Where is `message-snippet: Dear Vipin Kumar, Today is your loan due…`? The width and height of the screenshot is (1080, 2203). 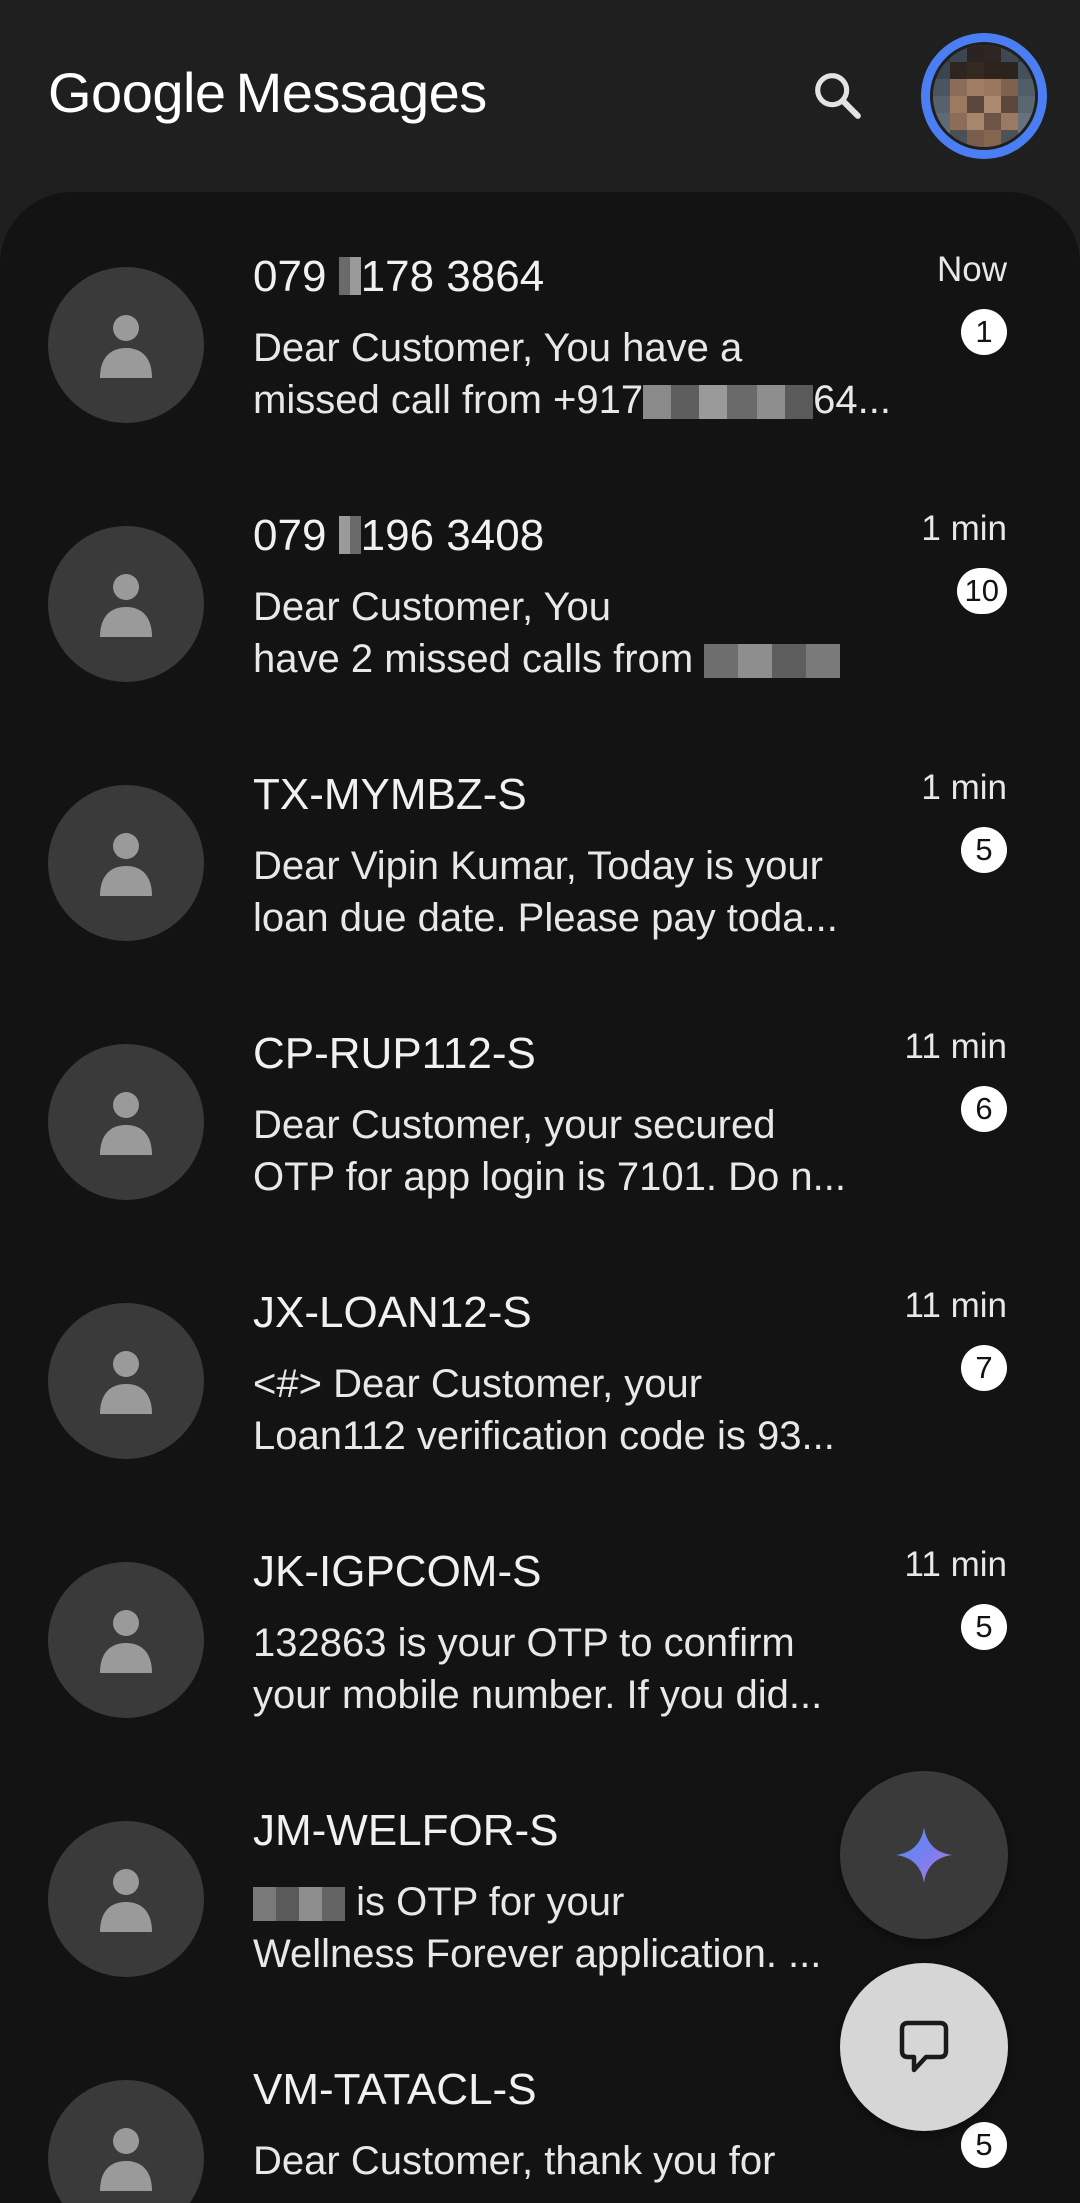 message-snippet: Dear Vipin Kumar, Today is your loan due… is located at coordinates (573, 892).